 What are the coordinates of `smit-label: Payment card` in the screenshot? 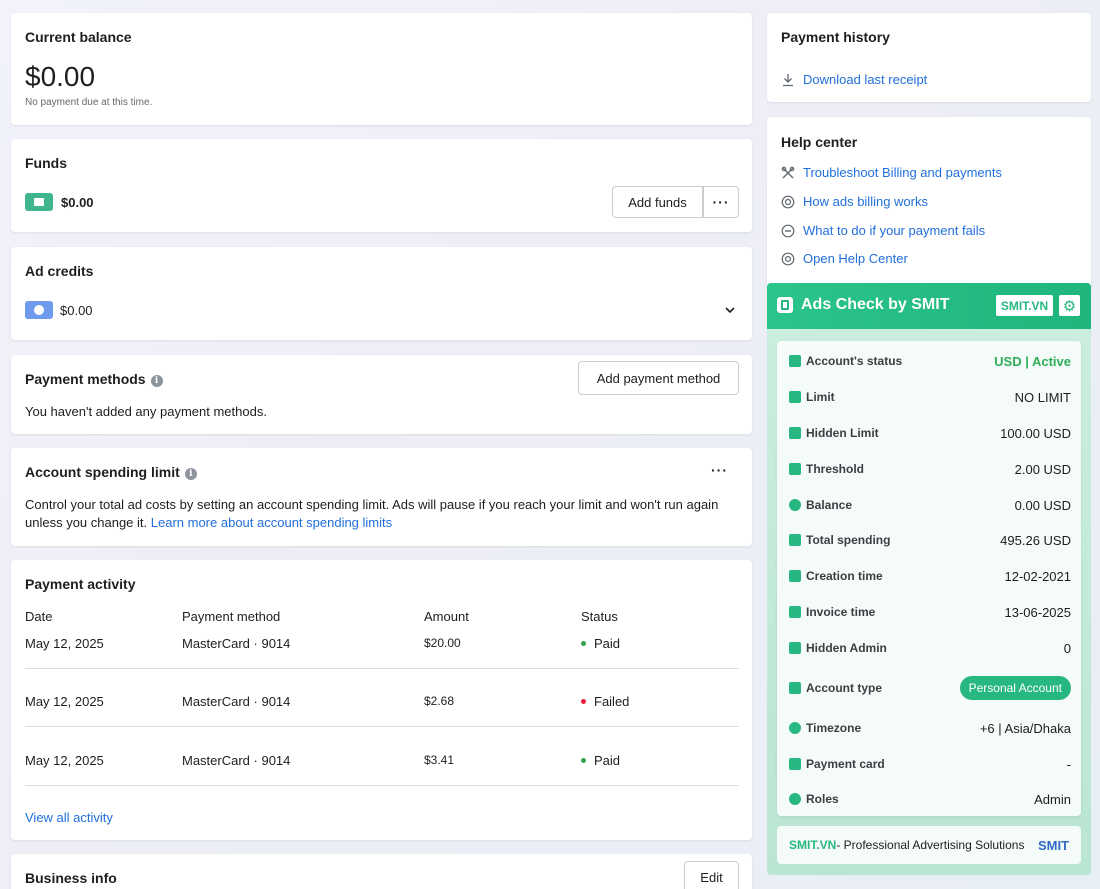 It's located at (845, 764).